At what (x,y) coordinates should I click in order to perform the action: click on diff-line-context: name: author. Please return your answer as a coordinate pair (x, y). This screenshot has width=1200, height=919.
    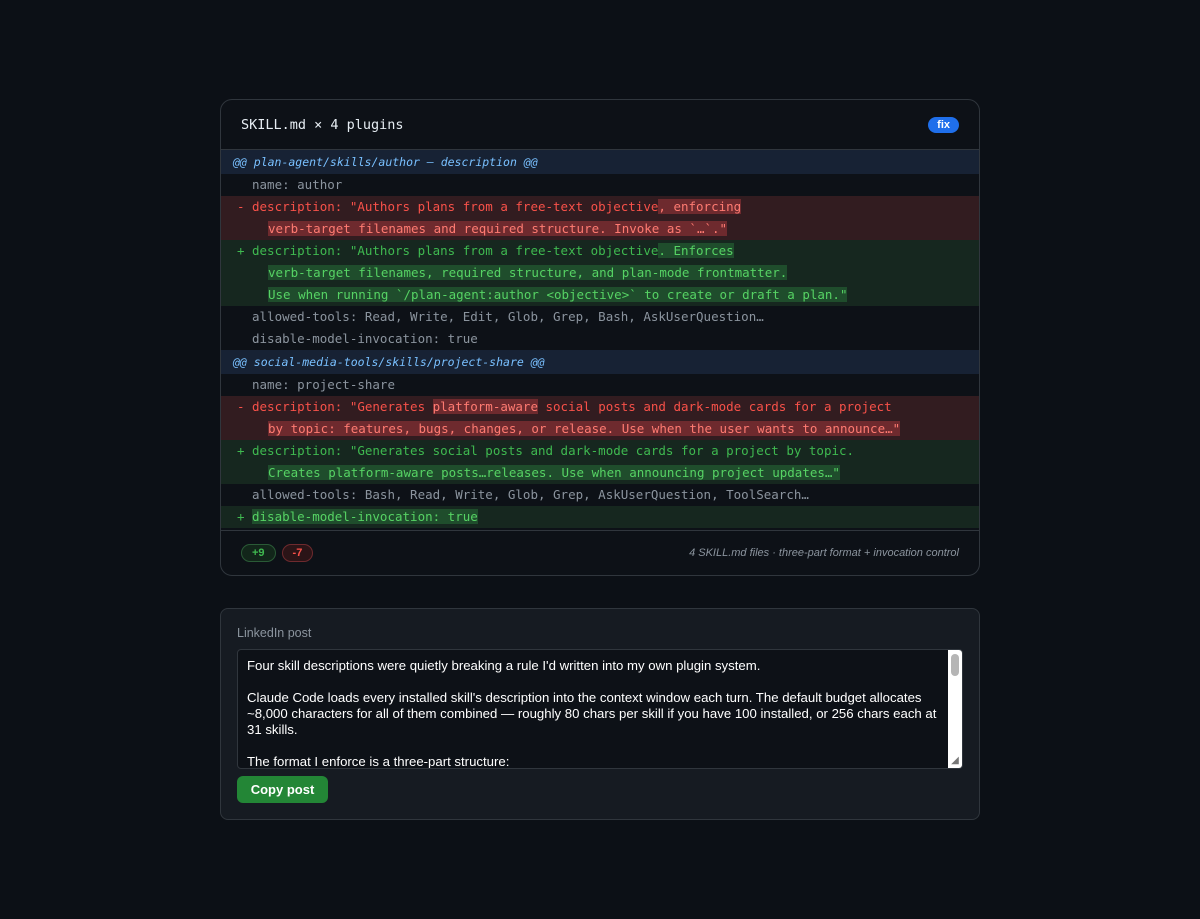
    Looking at the image, I should click on (600, 185).